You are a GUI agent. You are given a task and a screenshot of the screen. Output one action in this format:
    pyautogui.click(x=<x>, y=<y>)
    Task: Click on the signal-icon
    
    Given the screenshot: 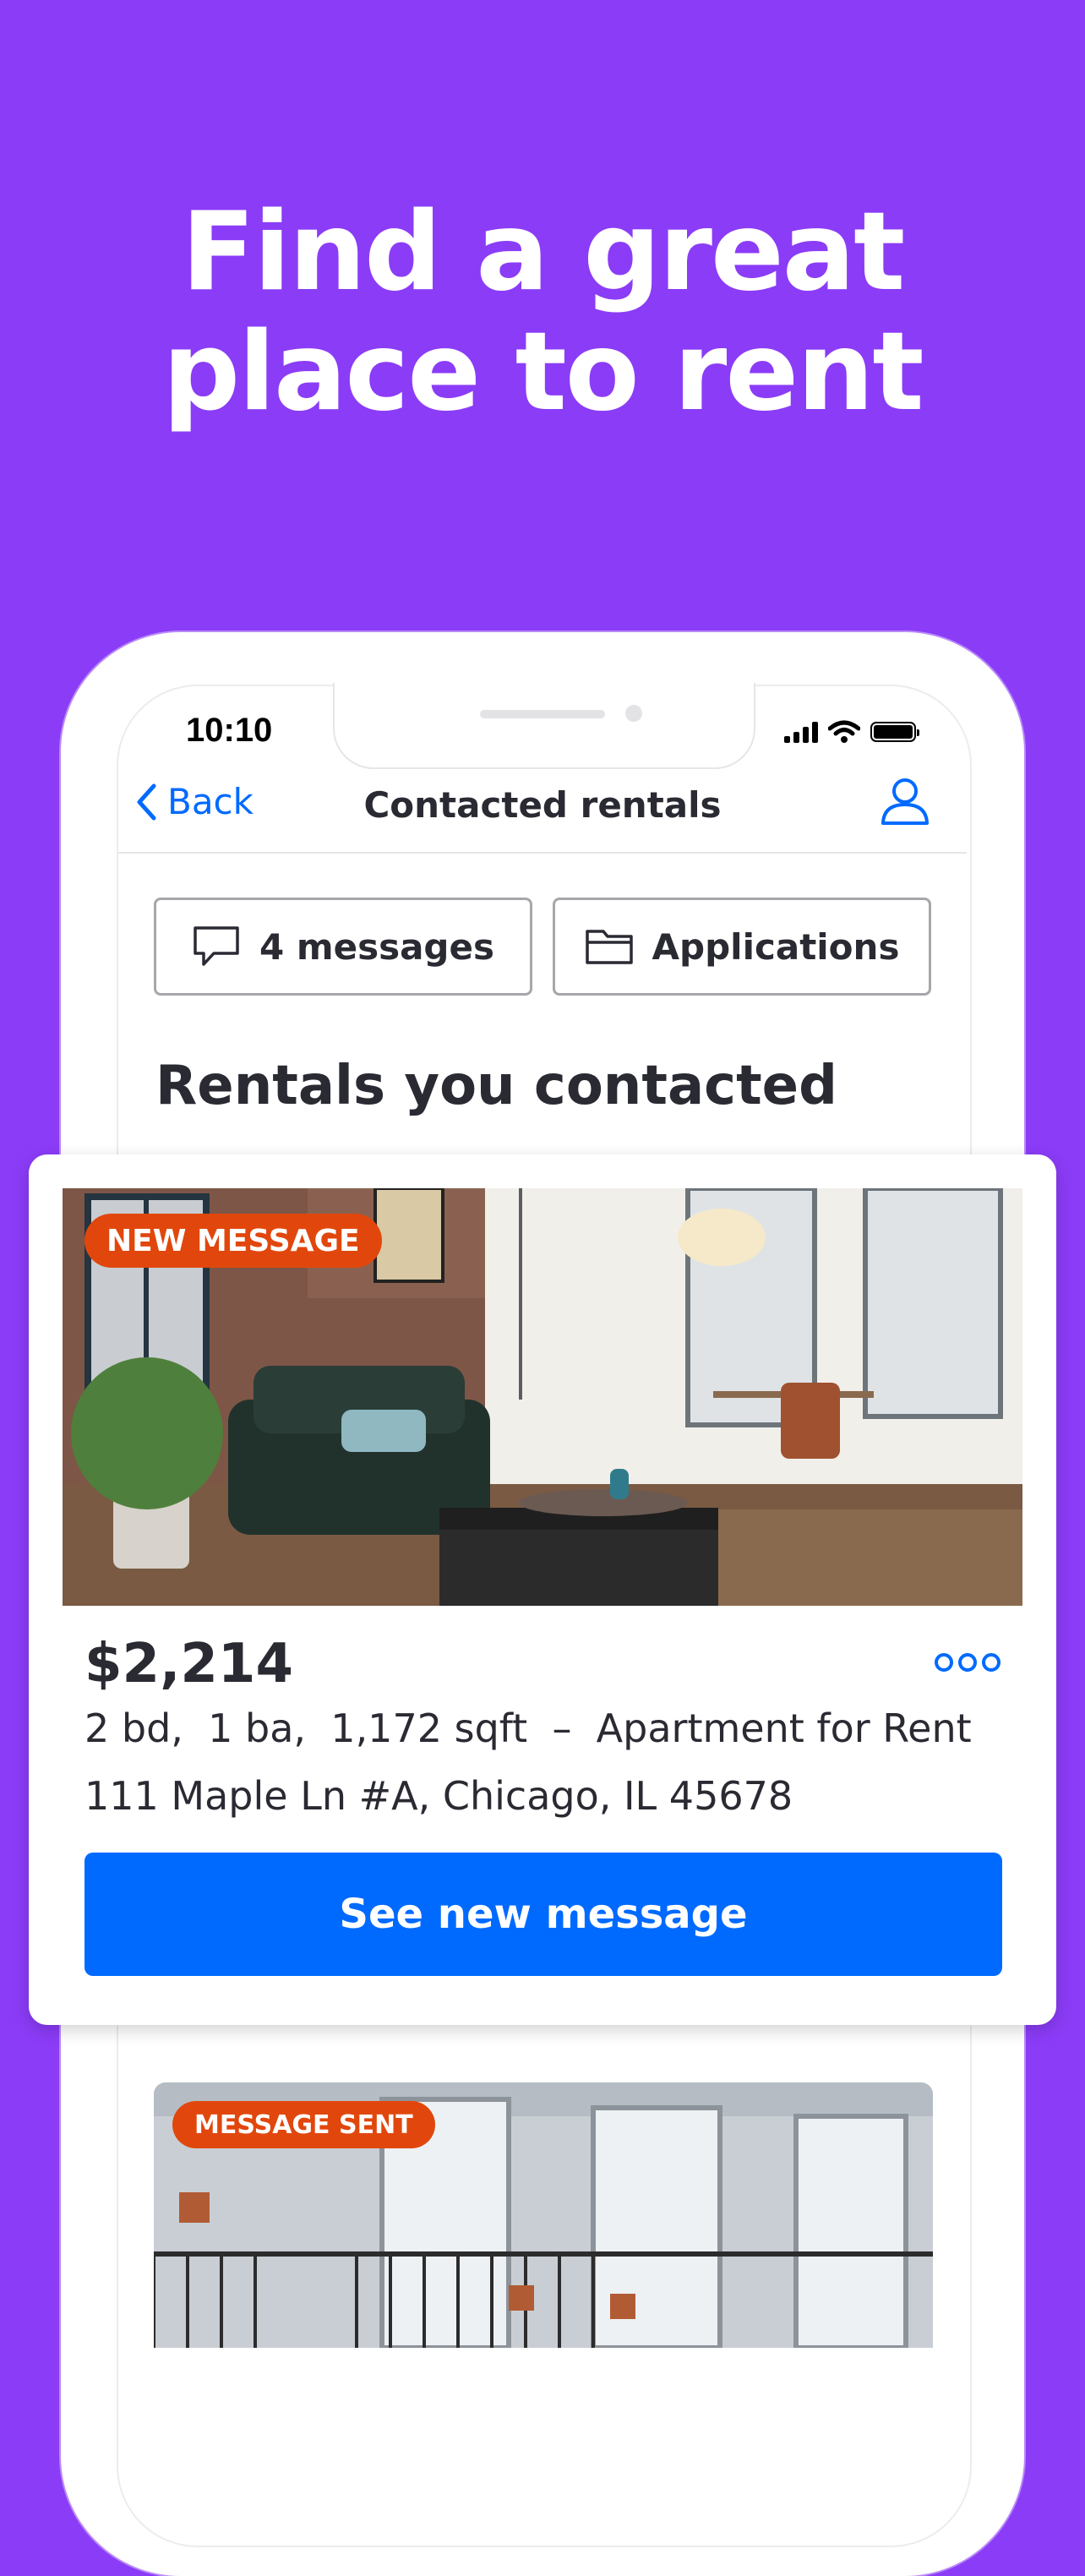 What is the action you would take?
    pyautogui.click(x=801, y=732)
    